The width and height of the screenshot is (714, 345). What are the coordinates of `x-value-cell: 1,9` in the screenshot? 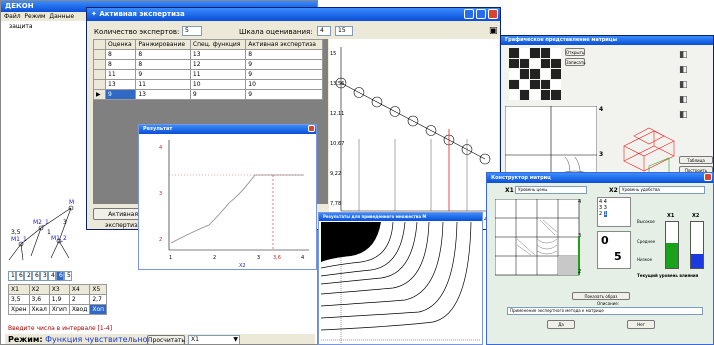 It's located at (59, 299).